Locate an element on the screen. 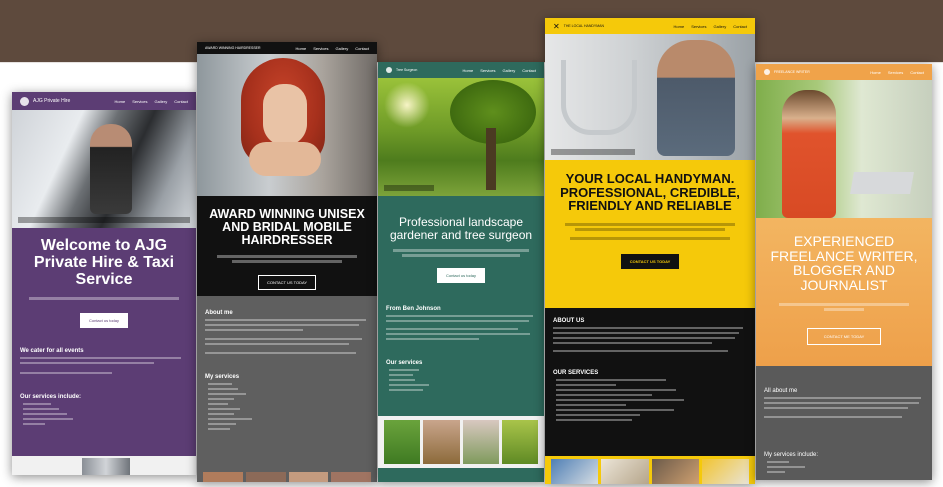 The width and height of the screenshot is (943, 487). writer-contact-button: CONTACT ME TODAY is located at coordinates (844, 336).